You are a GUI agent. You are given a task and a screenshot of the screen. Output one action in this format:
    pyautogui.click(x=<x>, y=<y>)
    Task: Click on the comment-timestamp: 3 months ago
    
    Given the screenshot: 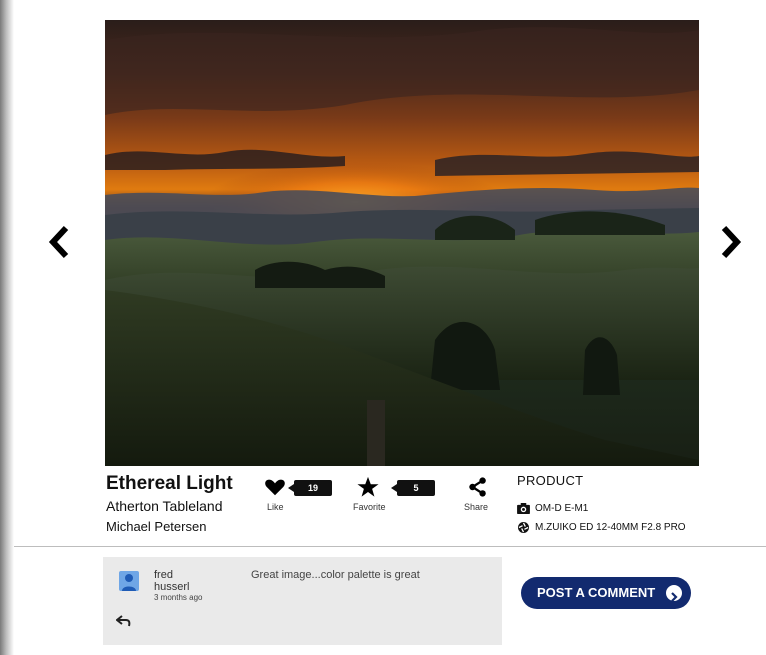 What is the action you would take?
    pyautogui.click(x=178, y=597)
    